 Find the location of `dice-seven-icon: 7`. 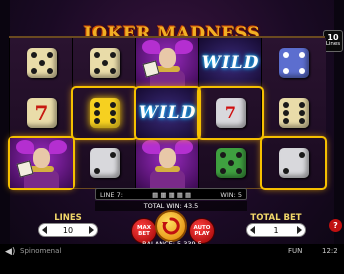

dice-seven-icon: 7 is located at coordinates (41, 113).